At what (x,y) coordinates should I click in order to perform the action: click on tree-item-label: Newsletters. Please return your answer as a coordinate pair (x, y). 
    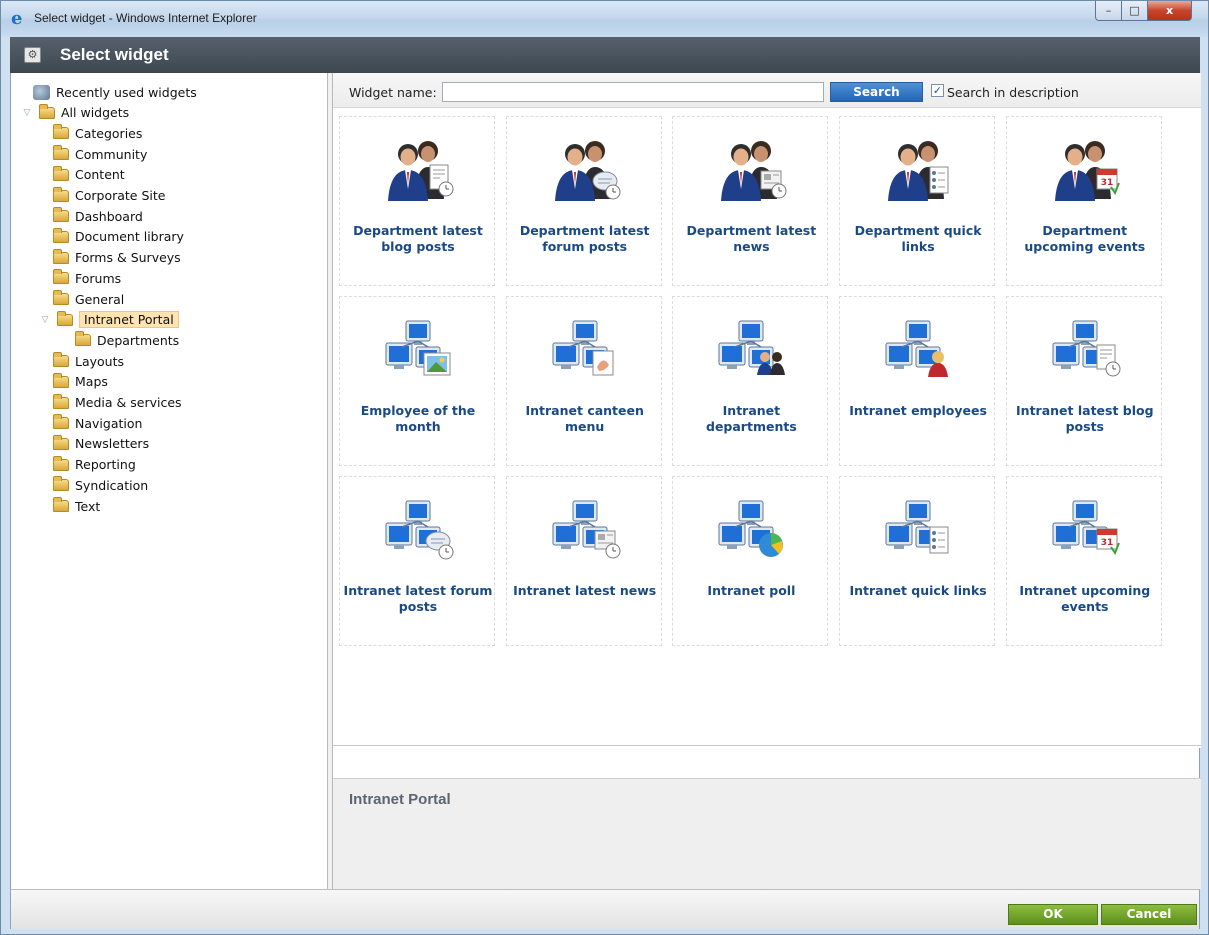
    Looking at the image, I should click on (112, 444).